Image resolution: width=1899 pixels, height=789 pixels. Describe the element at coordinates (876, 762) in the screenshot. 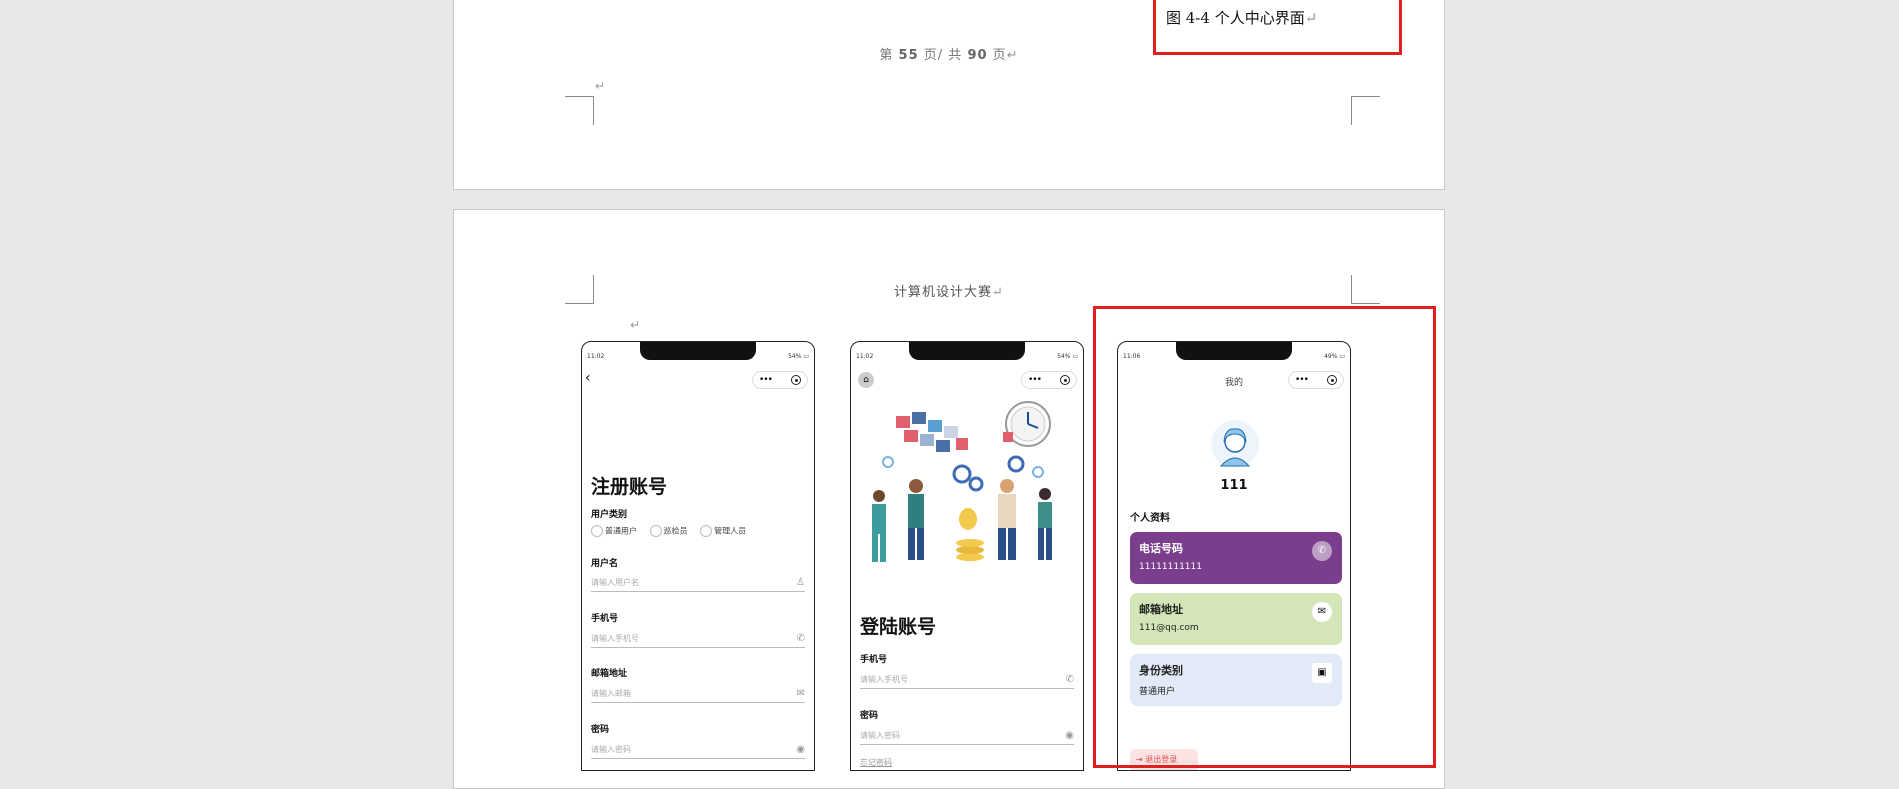

I see `forgot-password-link: 忘记密码` at that location.